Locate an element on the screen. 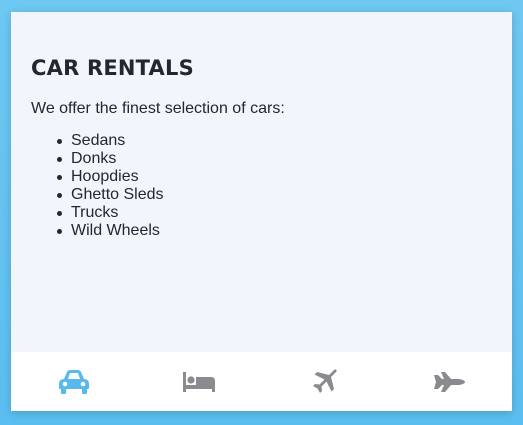 The image size is (523, 425). airplane-icon is located at coordinates (325, 380).